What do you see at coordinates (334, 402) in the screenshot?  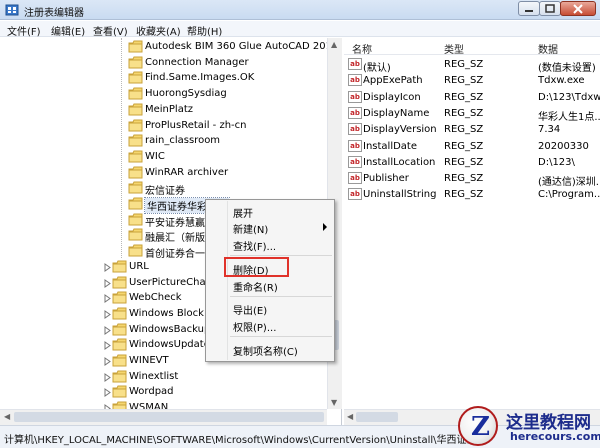 I see `scroll-down-icon: ▼` at bounding box center [334, 402].